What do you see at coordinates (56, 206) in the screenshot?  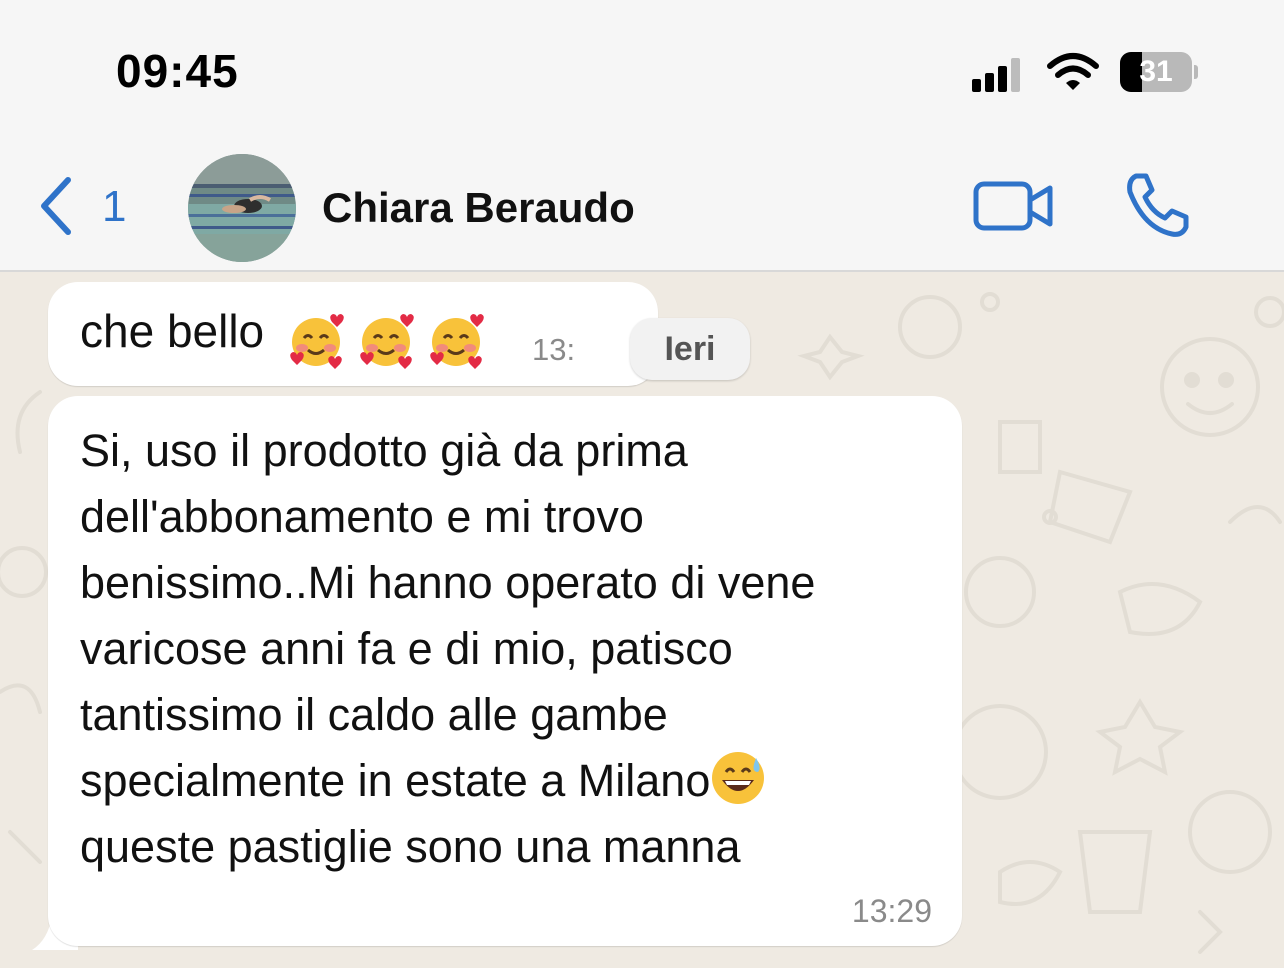 I see `back-chevron-icon` at bounding box center [56, 206].